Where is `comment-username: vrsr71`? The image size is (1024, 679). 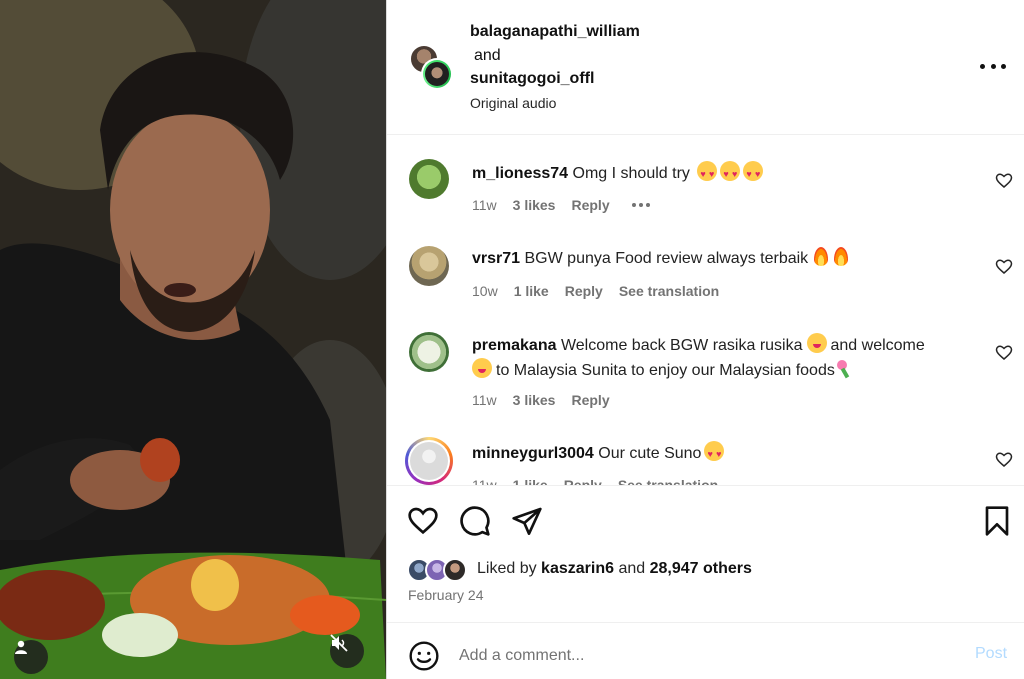 comment-username: vrsr71 is located at coordinates (496, 258).